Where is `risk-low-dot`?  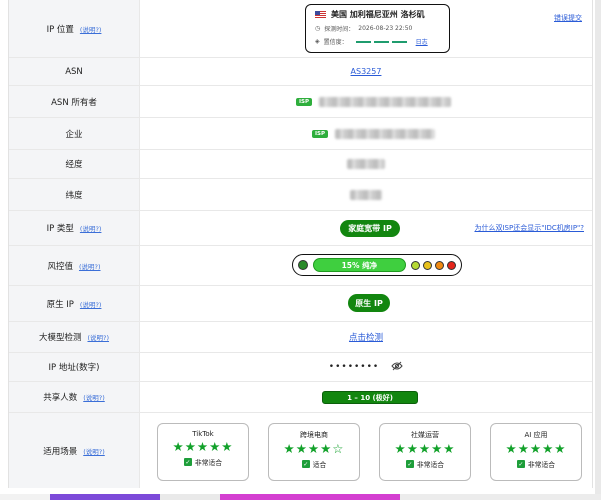 risk-low-dot is located at coordinates (303, 265).